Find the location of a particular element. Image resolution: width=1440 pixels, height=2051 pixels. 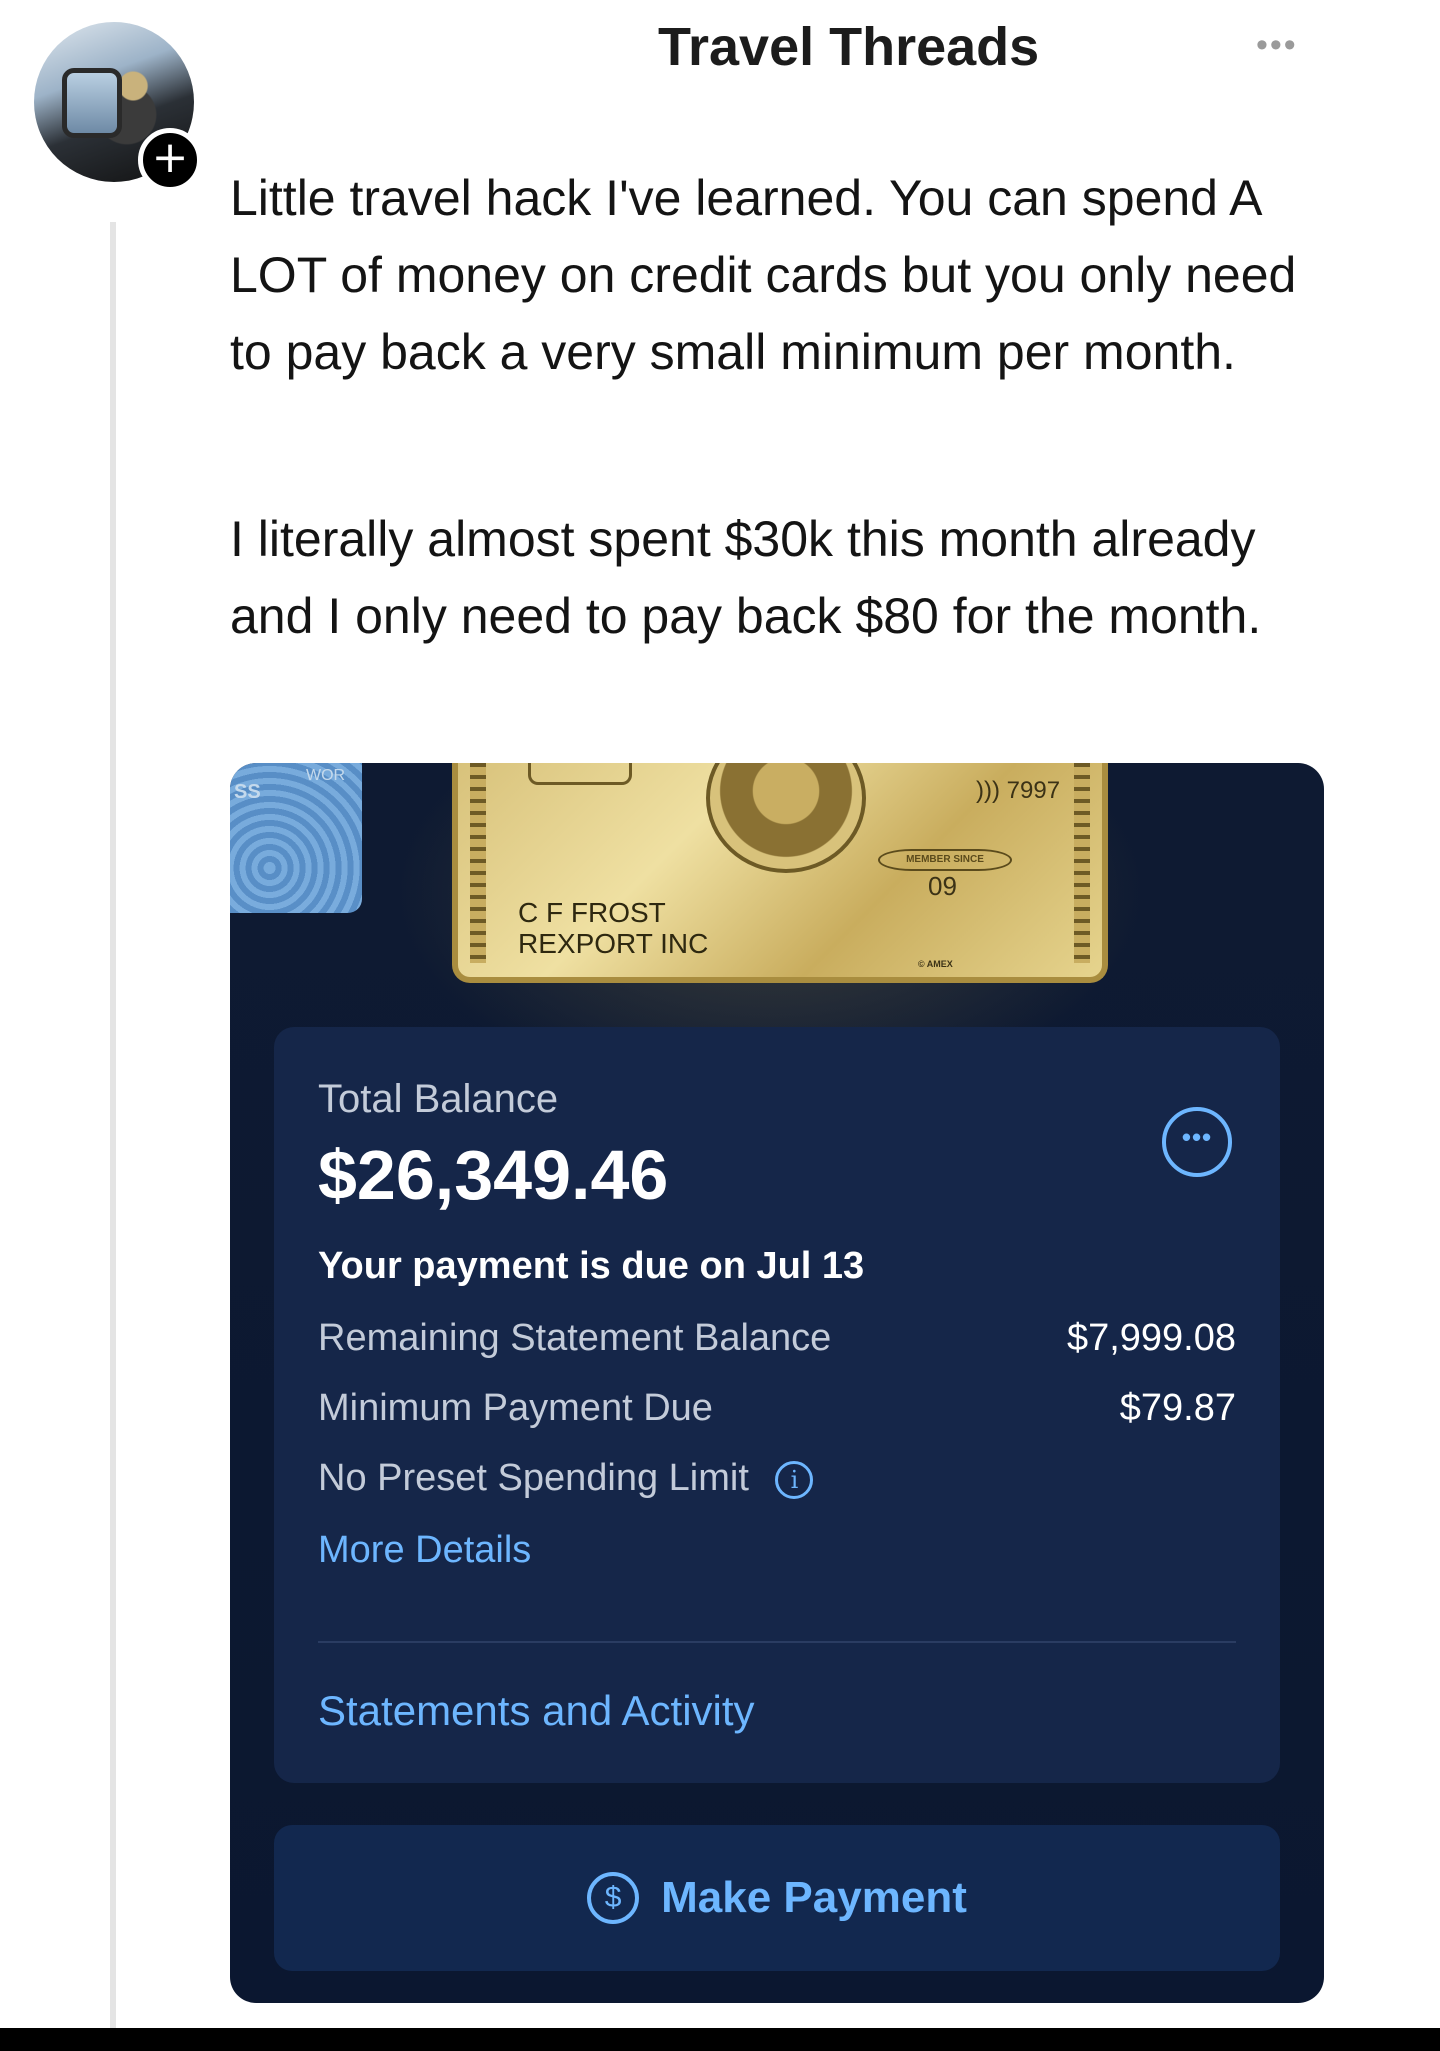

avatar-photo-window is located at coordinates (92, 103).